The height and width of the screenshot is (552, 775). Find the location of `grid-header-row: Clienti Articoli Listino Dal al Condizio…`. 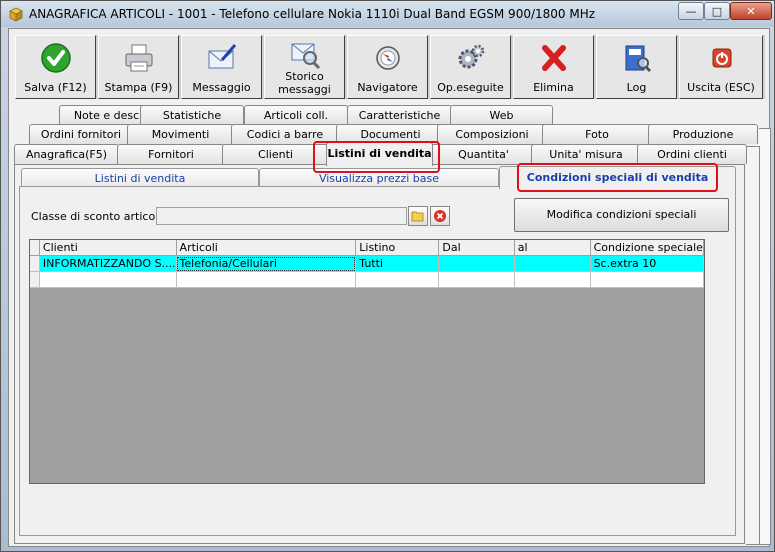

grid-header-row: Clienti Articoli Listino Dal al Condizio… is located at coordinates (367, 248).